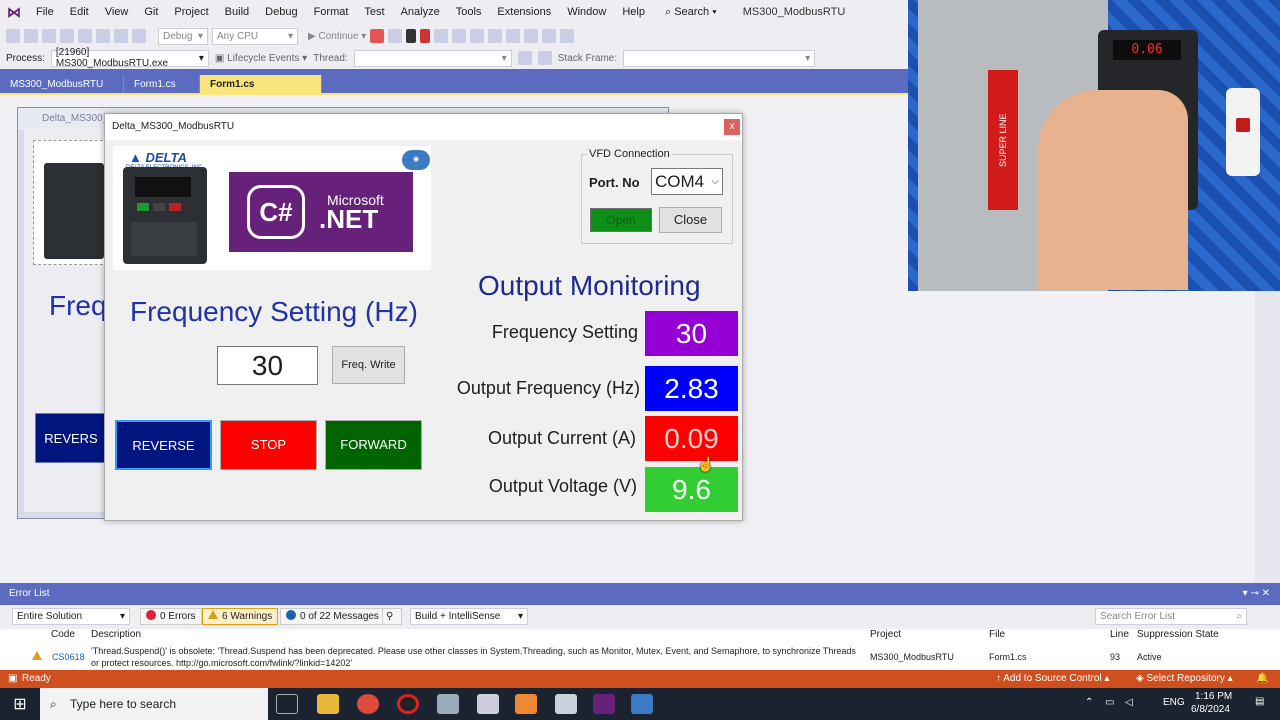  What do you see at coordinates (1184, 679) in the screenshot?
I see `select-repository-button: ◈ Select Repository ▴` at bounding box center [1184, 679].